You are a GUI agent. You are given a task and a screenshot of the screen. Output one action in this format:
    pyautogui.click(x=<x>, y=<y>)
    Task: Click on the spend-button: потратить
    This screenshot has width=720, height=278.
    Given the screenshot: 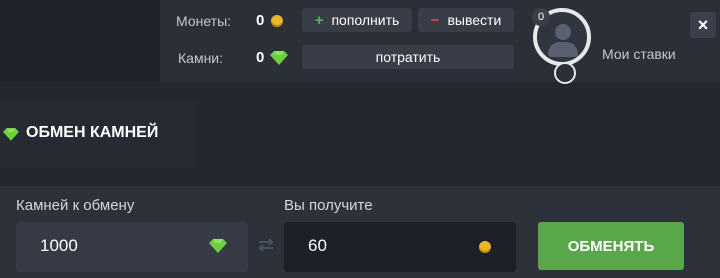 What is the action you would take?
    pyautogui.click(x=408, y=57)
    